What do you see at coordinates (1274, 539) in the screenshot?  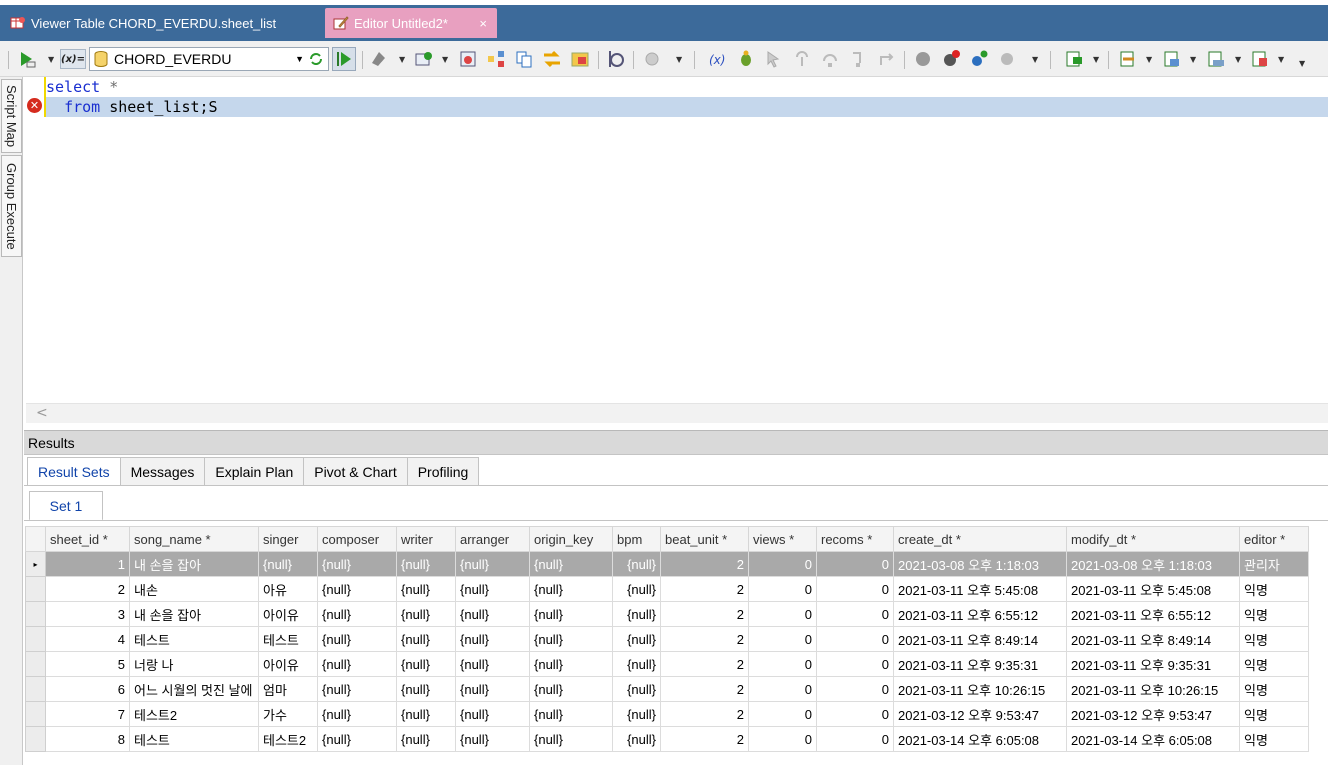 I see `column-header: editor *` at bounding box center [1274, 539].